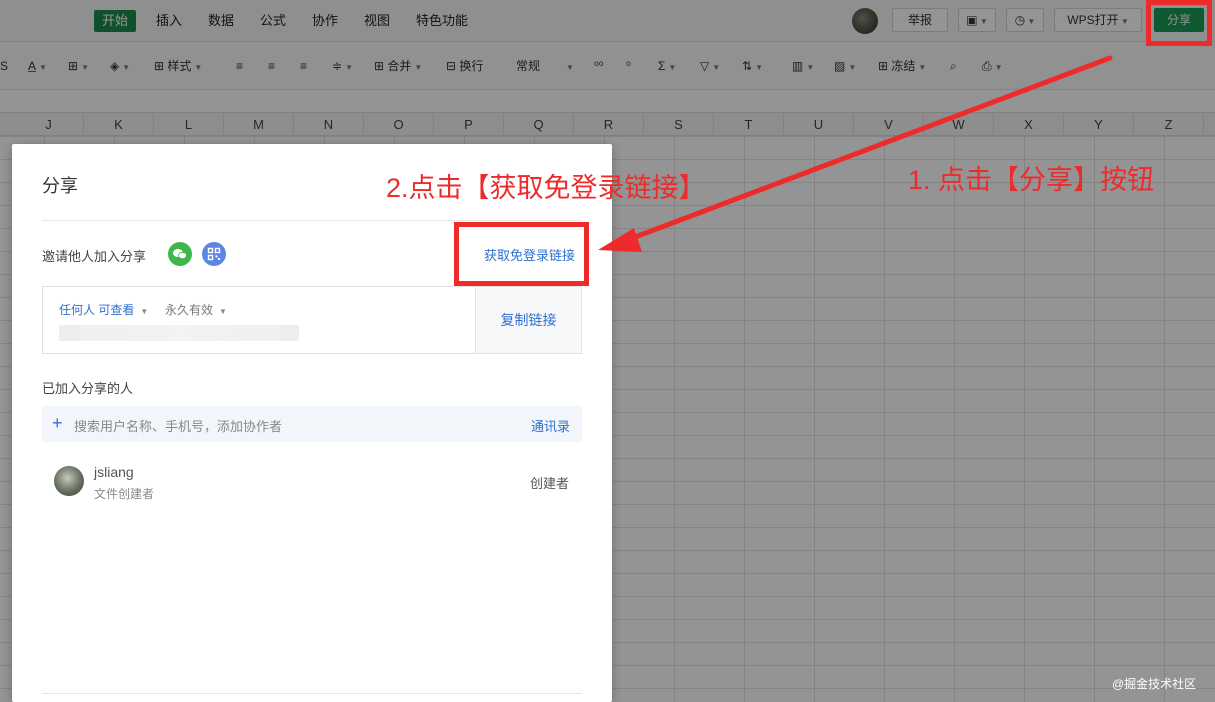 Image resolution: width=1215 pixels, height=702 pixels. Describe the element at coordinates (1154, 684) in the screenshot. I see `watermark: @掘金技术社区` at that location.